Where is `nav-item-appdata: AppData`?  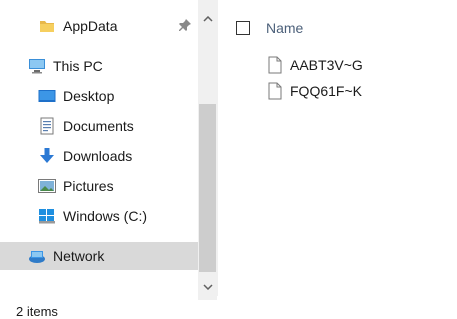 nav-item-appdata: AppData is located at coordinates (77, 26).